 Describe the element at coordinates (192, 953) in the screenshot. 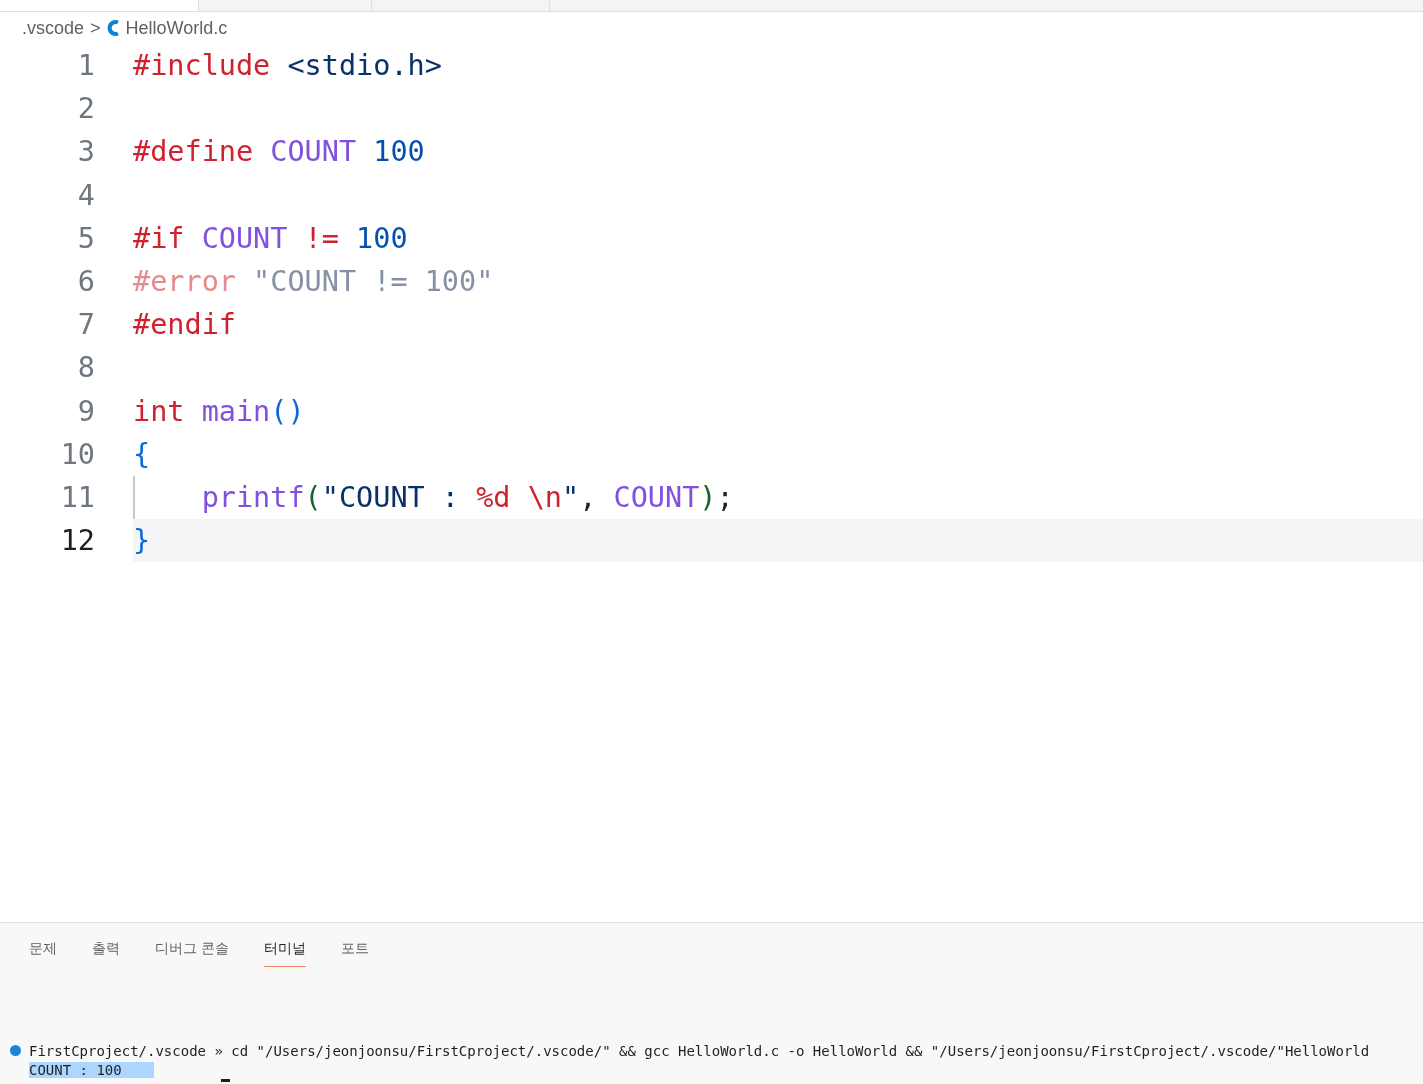

I see `panel-tab: 디버그 콘솔` at that location.